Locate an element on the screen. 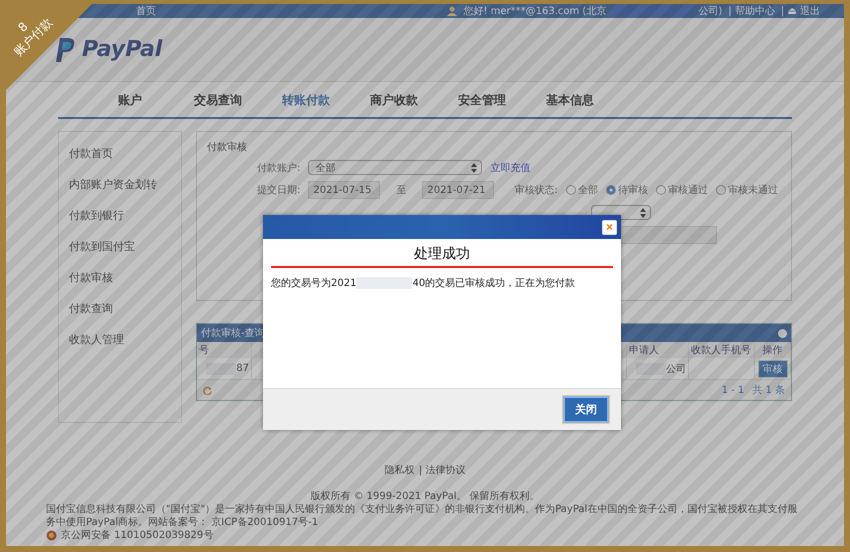 This screenshot has height=552, width=850. status-radio: 审核未通过 is located at coordinates (747, 190).